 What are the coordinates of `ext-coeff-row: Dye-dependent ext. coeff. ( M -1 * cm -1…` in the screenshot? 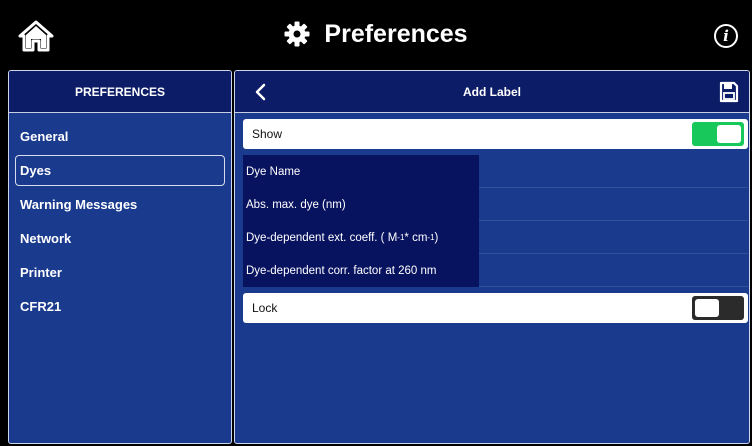 It's located at (495, 237).